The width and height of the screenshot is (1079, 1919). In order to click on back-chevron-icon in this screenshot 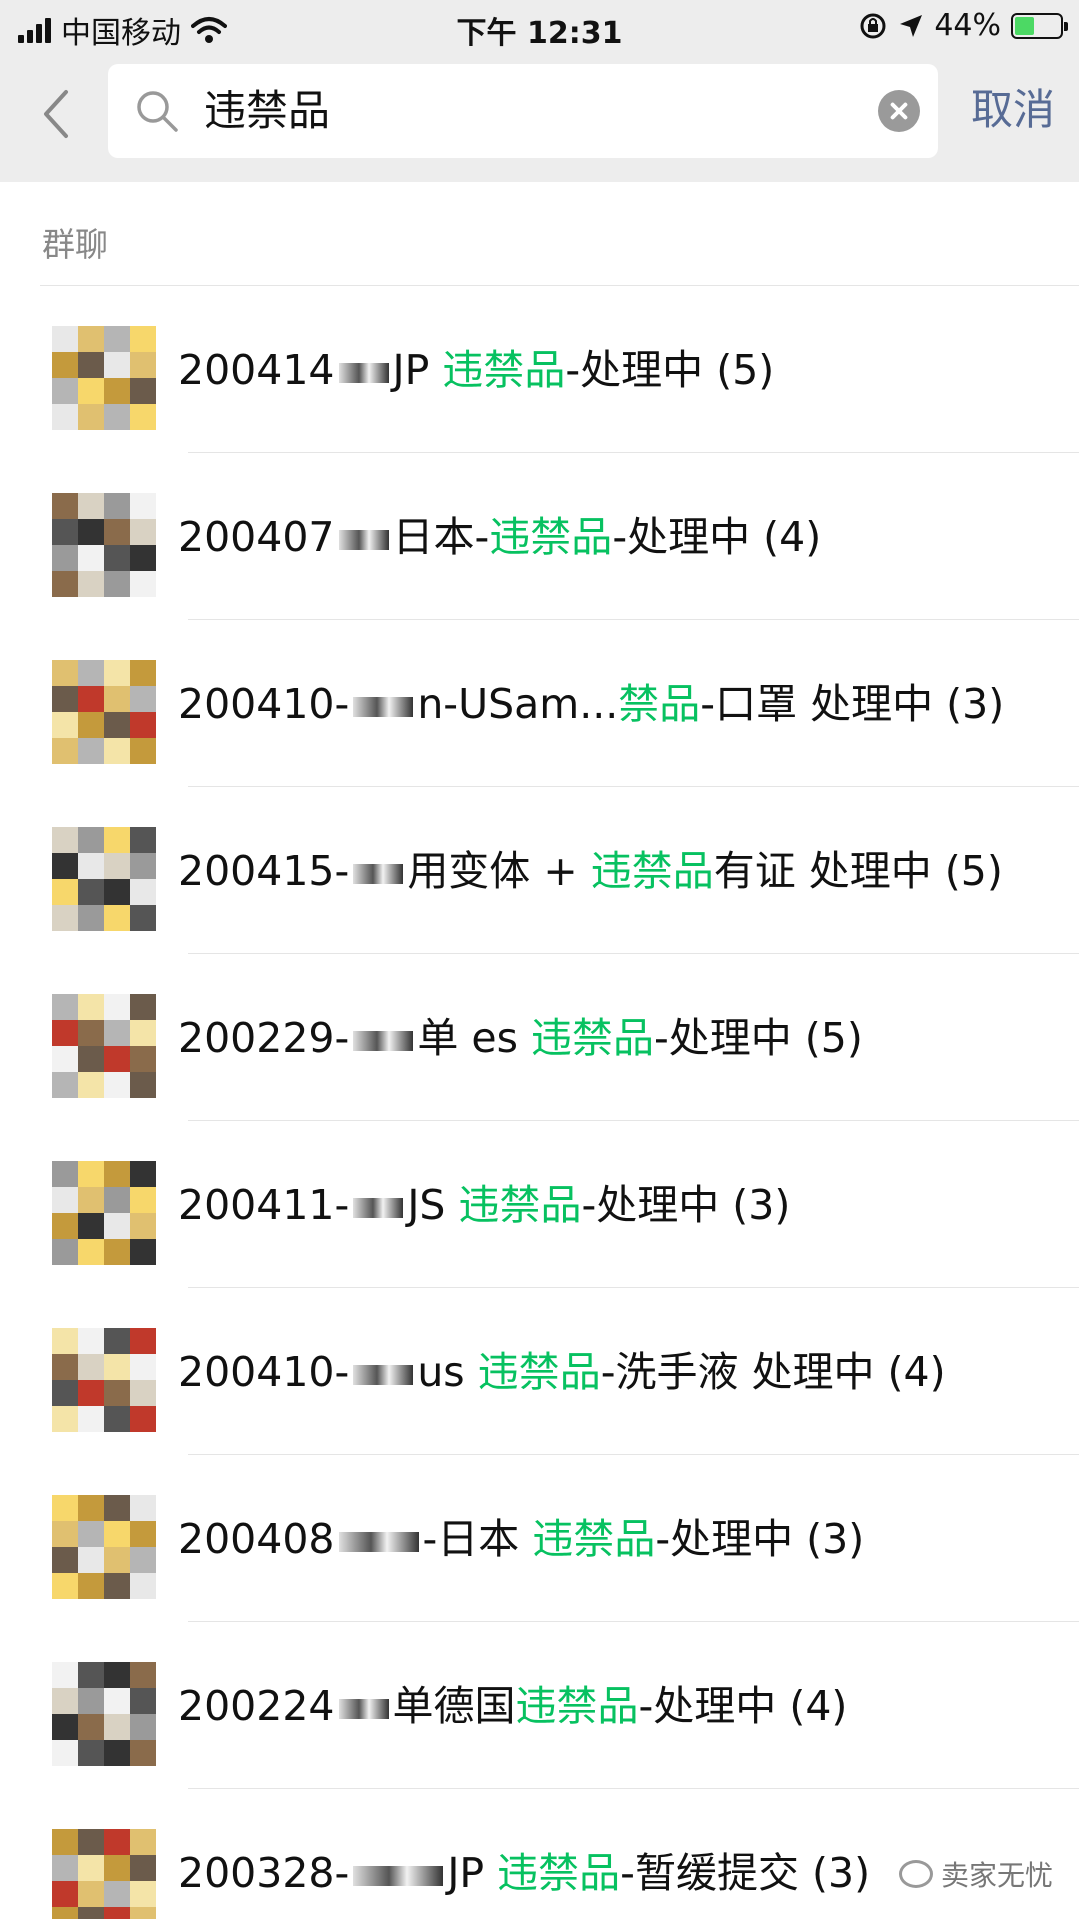, I will do `click(56, 114)`.